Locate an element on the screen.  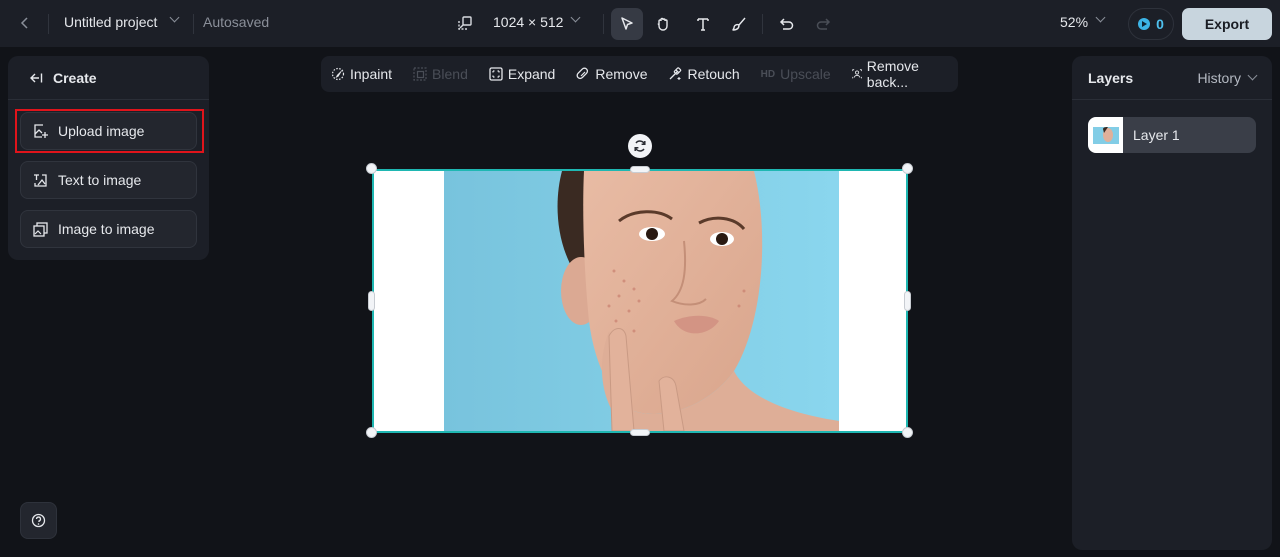
help-icon is located at coordinates (38, 520).